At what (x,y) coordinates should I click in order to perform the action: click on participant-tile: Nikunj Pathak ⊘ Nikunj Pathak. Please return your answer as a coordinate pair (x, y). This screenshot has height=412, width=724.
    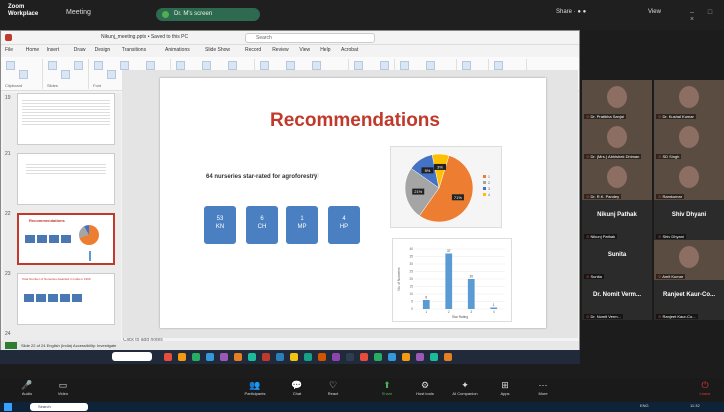
    Looking at the image, I should click on (617, 220).